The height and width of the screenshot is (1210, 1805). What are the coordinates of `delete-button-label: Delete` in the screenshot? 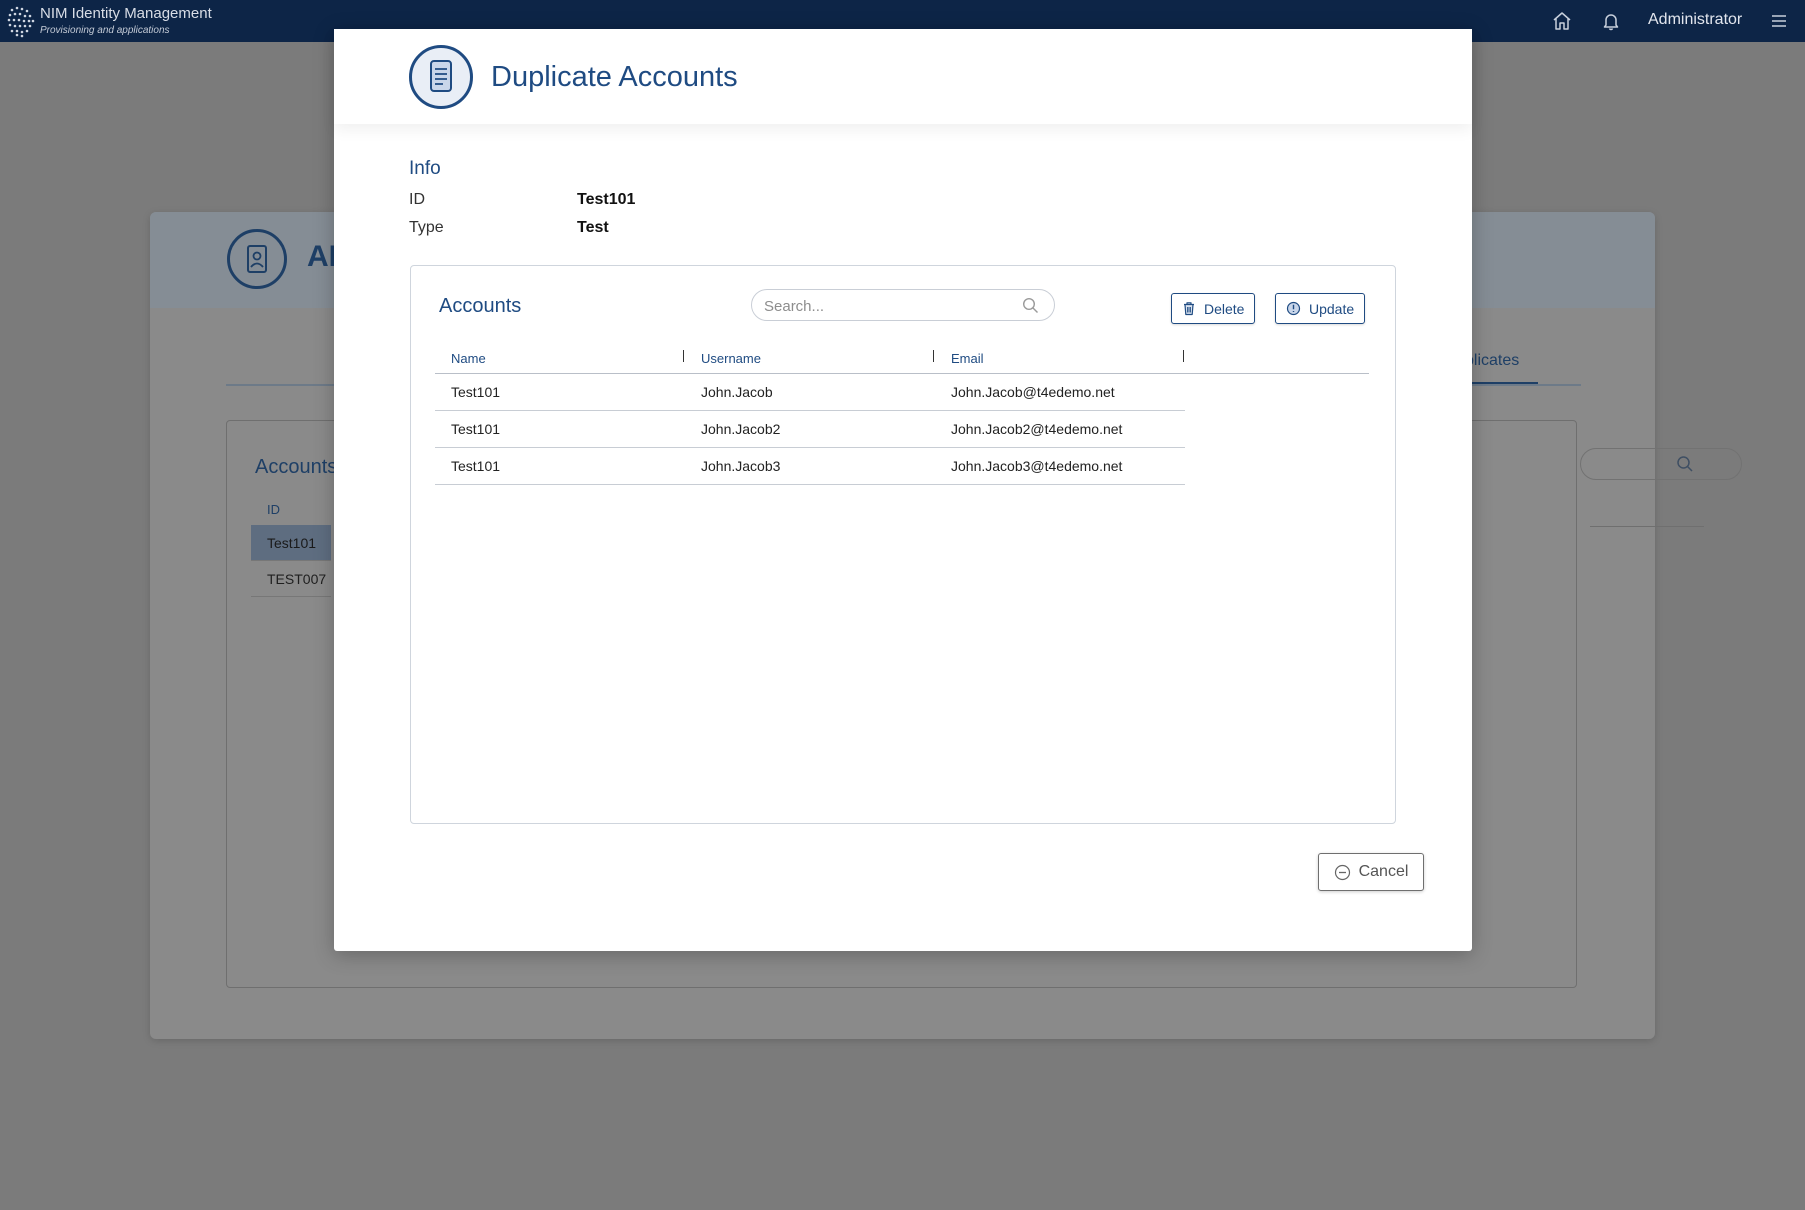 It's located at (1224, 308).